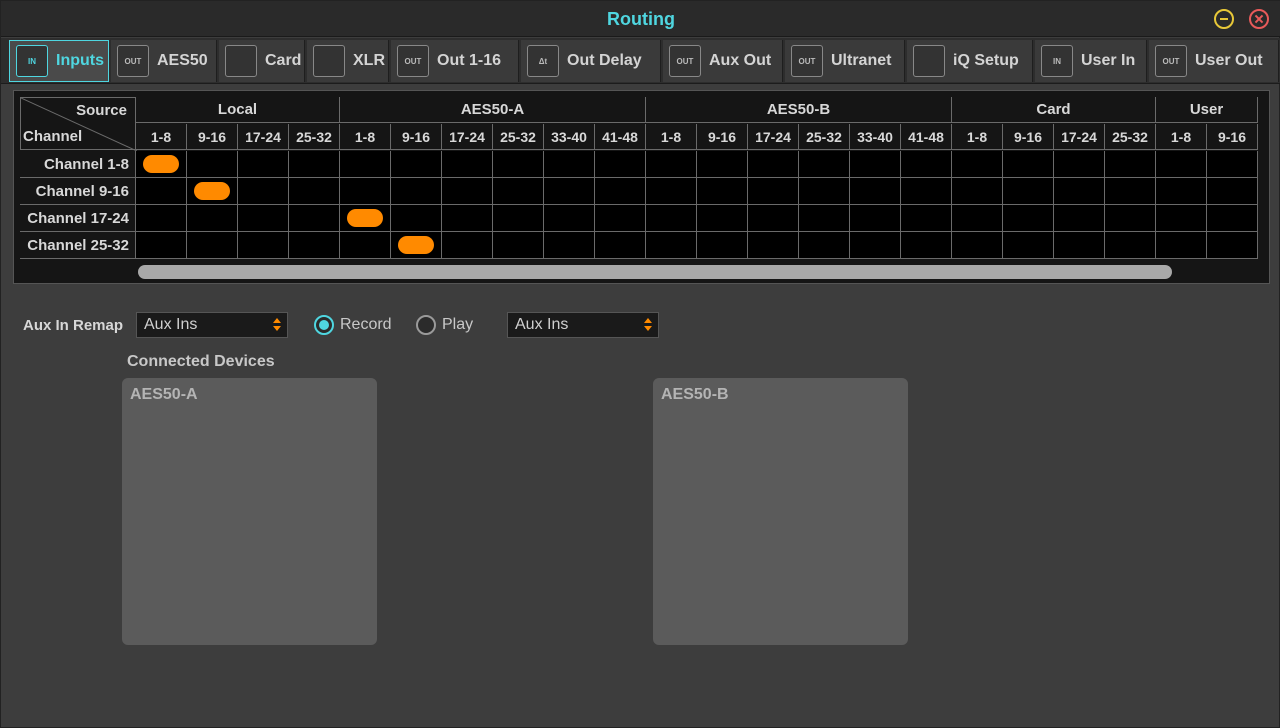  What do you see at coordinates (1091, 61) in the screenshot?
I see `tab-user-in: IN User In` at bounding box center [1091, 61].